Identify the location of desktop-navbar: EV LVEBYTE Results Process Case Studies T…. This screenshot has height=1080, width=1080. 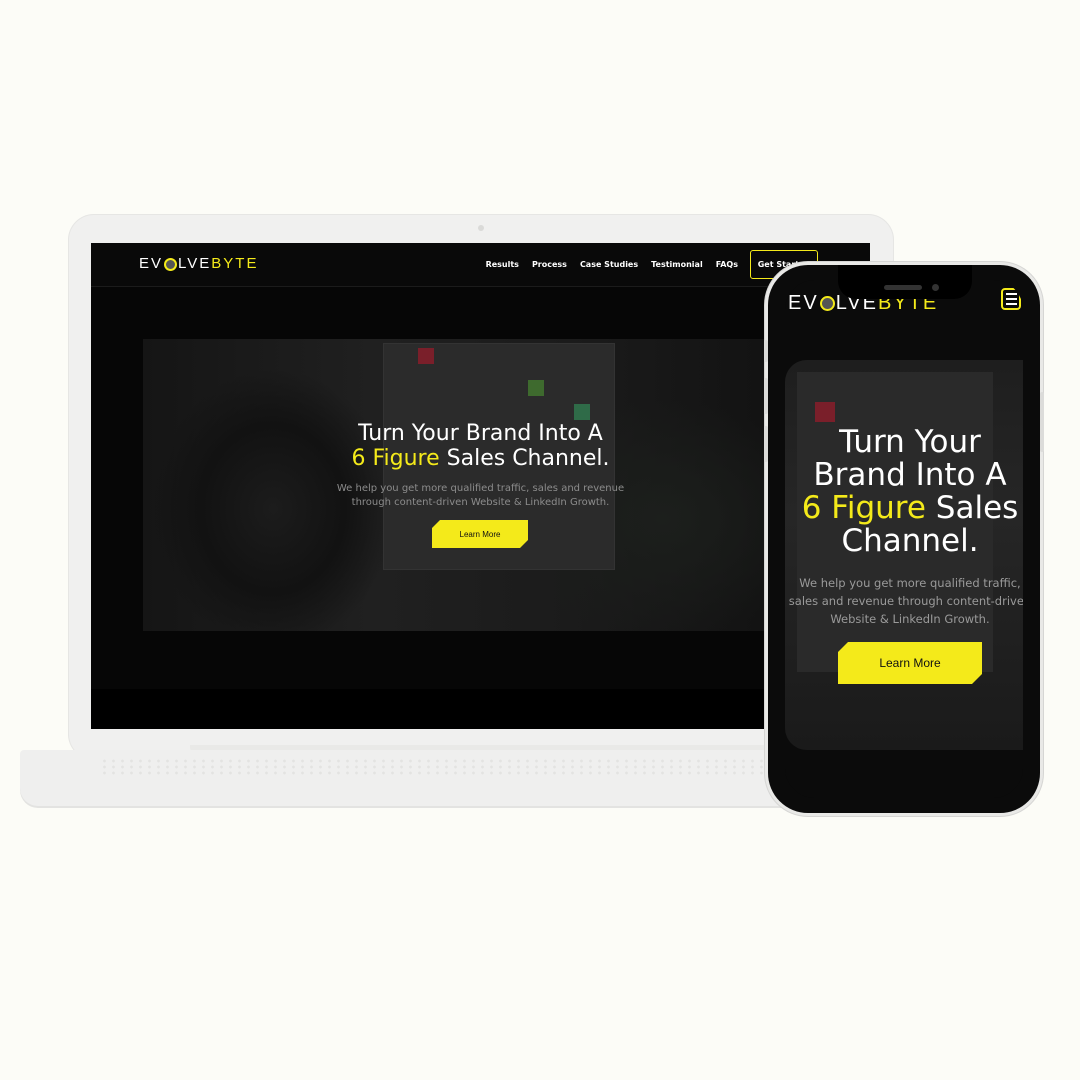
(480, 265).